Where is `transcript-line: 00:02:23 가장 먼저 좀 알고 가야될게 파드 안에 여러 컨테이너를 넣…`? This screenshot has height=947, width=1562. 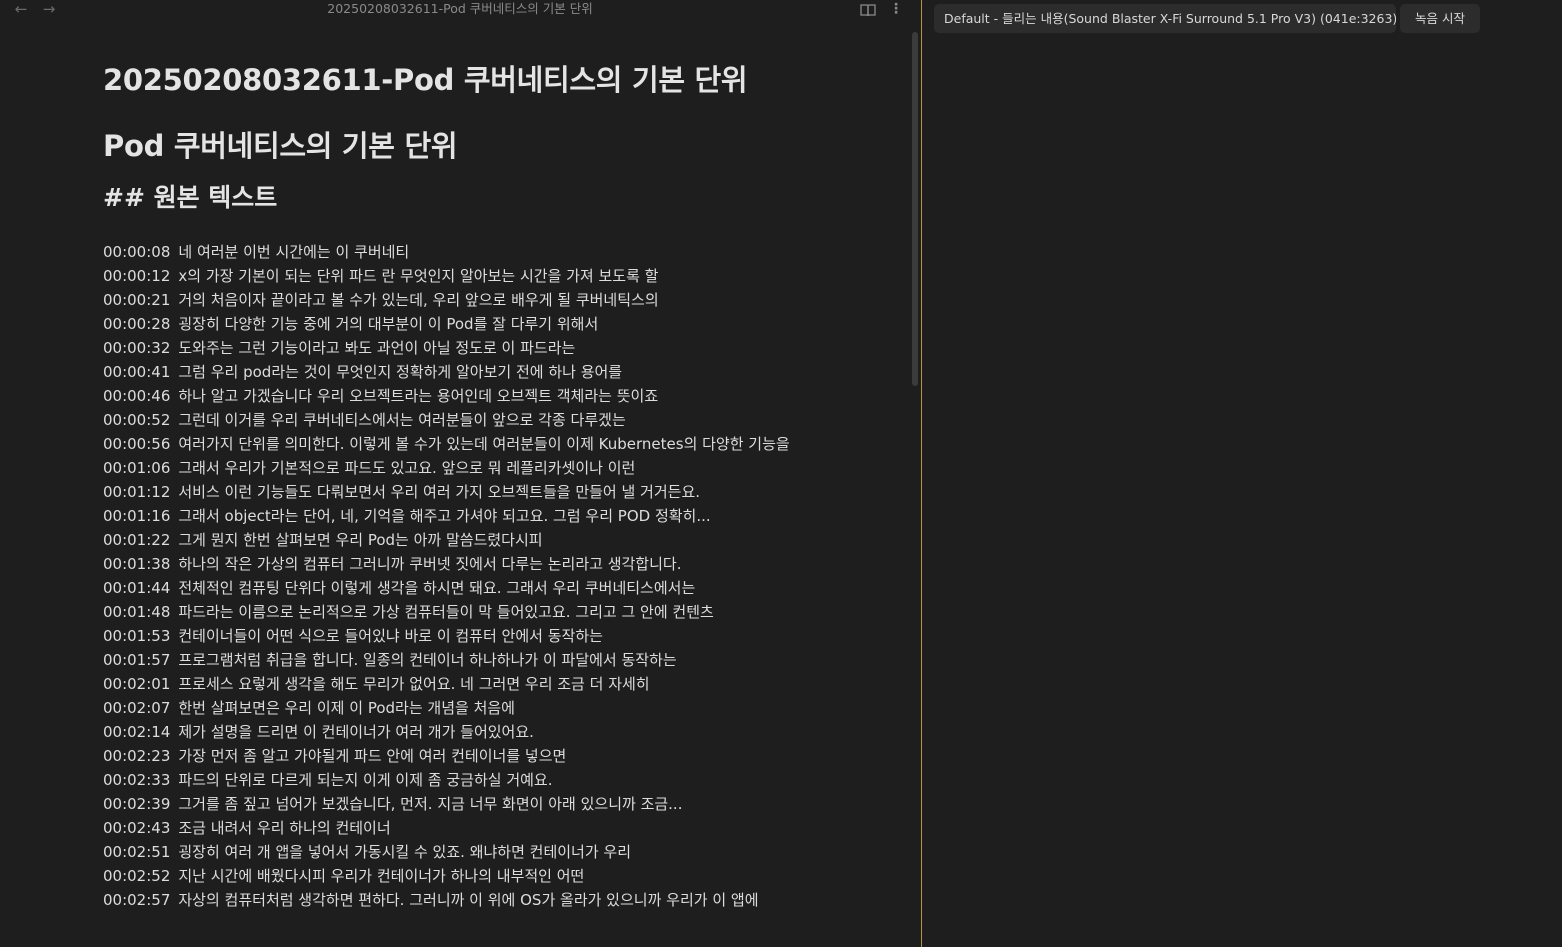
transcript-line: 00:02:23 가장 먼저 좀 알고 가야될게 파드 안에 여러 컨테이너를 넣… is located at coordinates (453, 756).